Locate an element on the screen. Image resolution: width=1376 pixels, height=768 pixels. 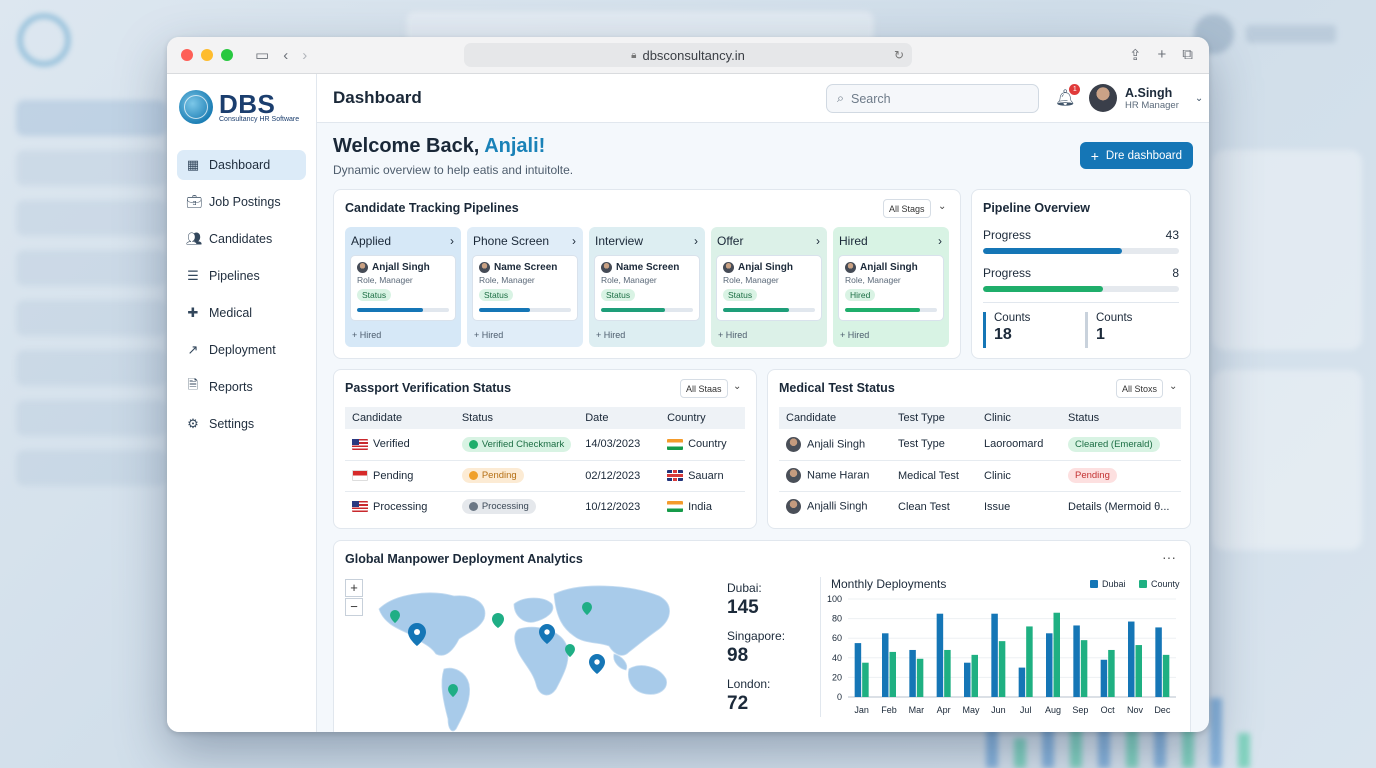
sidebar-item-reports: 🗎 Reports is located at coordinates (241, 387).